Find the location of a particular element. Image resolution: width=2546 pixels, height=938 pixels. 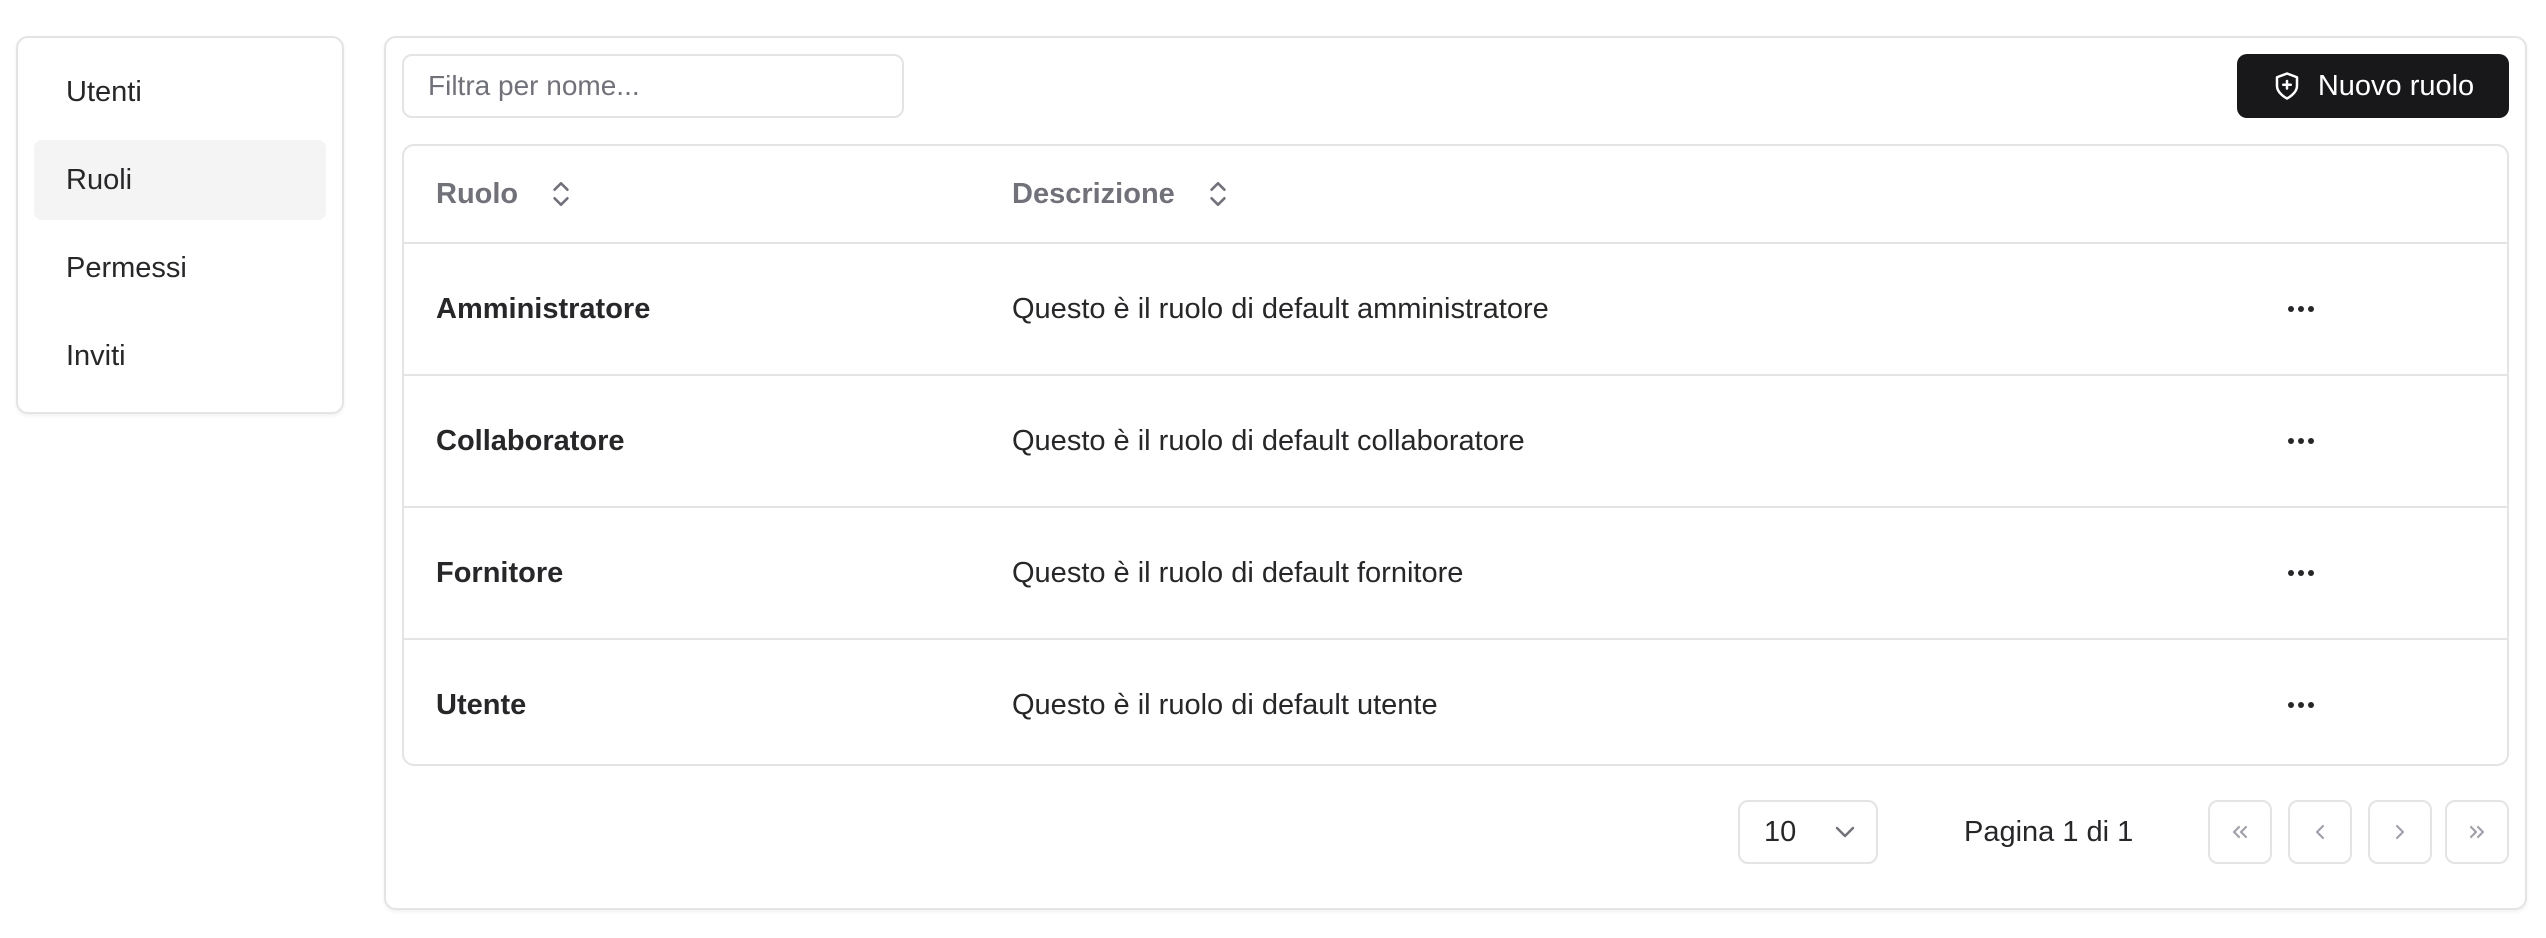

previous-page-button is located at coordinates (2320, 832).